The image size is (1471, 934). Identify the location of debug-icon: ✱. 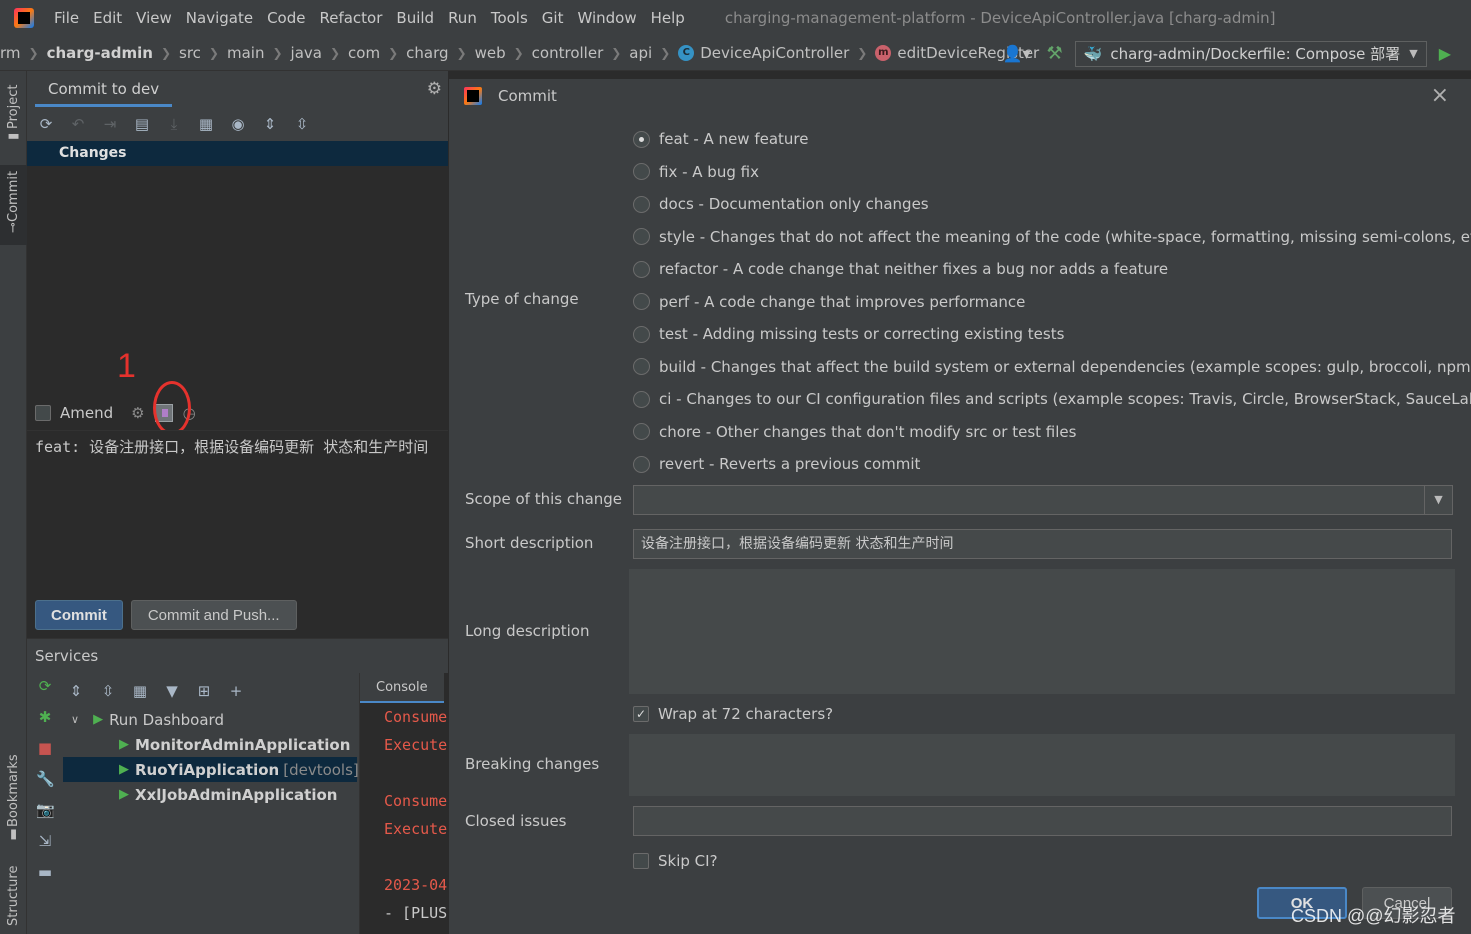
(45, 717).